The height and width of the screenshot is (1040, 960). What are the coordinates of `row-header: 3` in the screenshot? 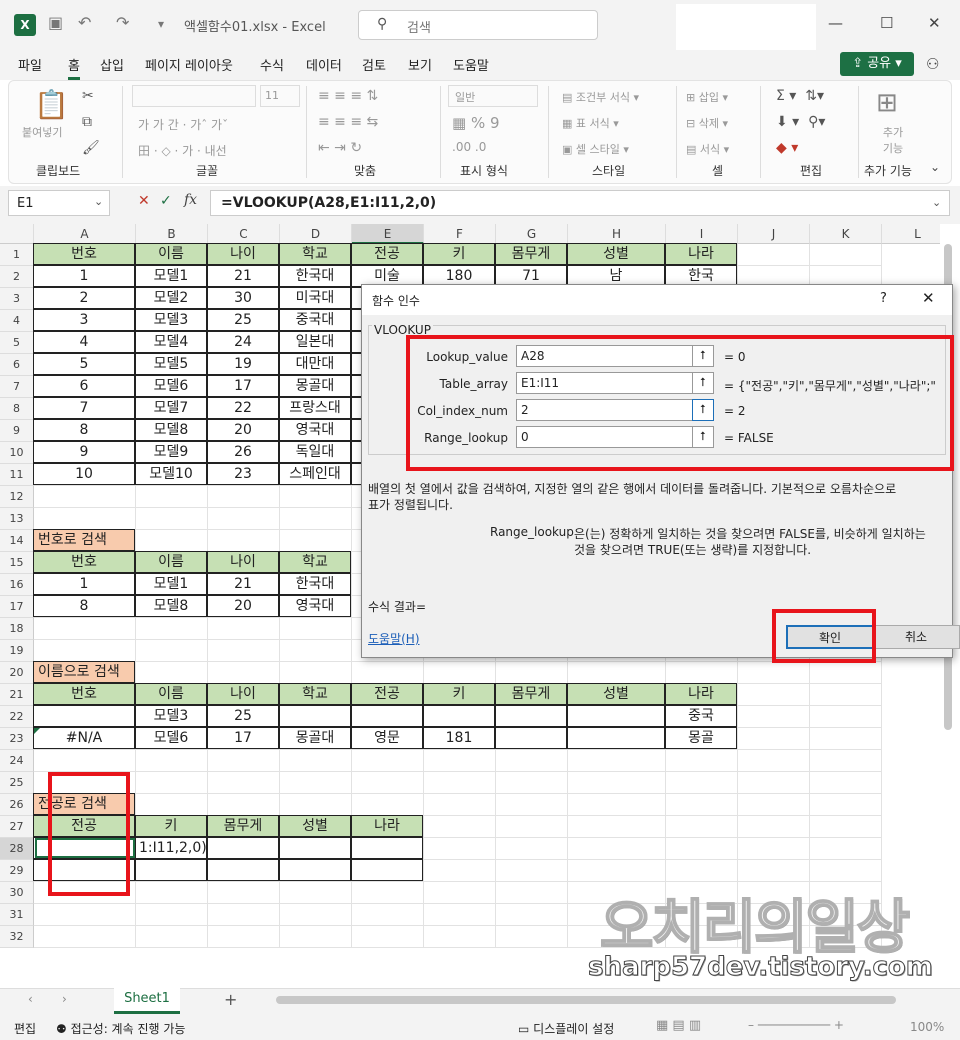 It's located at (17, 299).